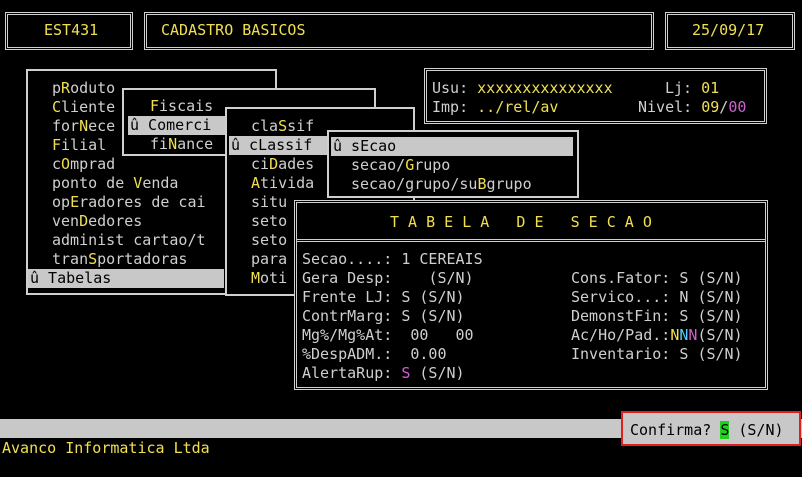 This screenshot has width=802, height=477. What do you see at coordinates (679, 88) in the screenshot?
I see `store-label: Lj:` at bounding box center [679, 88].